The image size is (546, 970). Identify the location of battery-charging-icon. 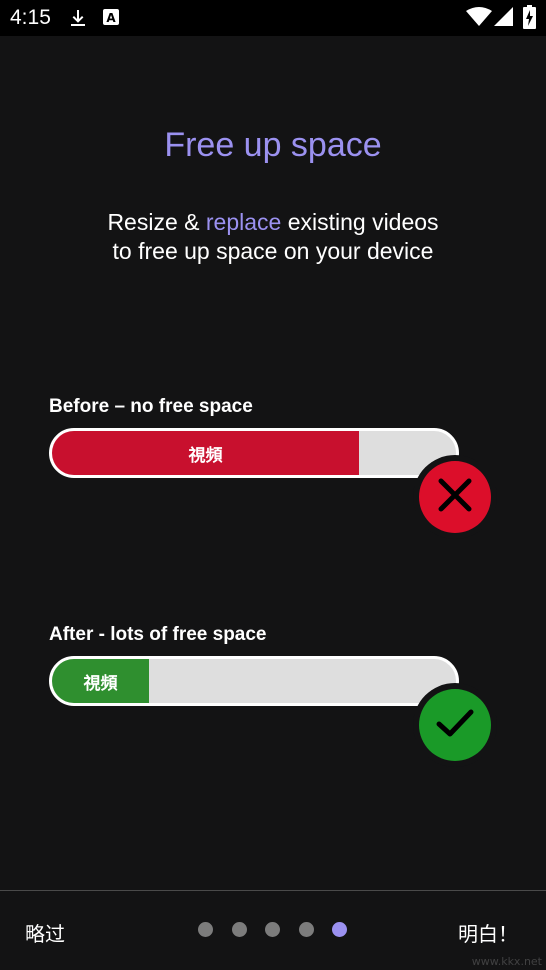
(529, 19).